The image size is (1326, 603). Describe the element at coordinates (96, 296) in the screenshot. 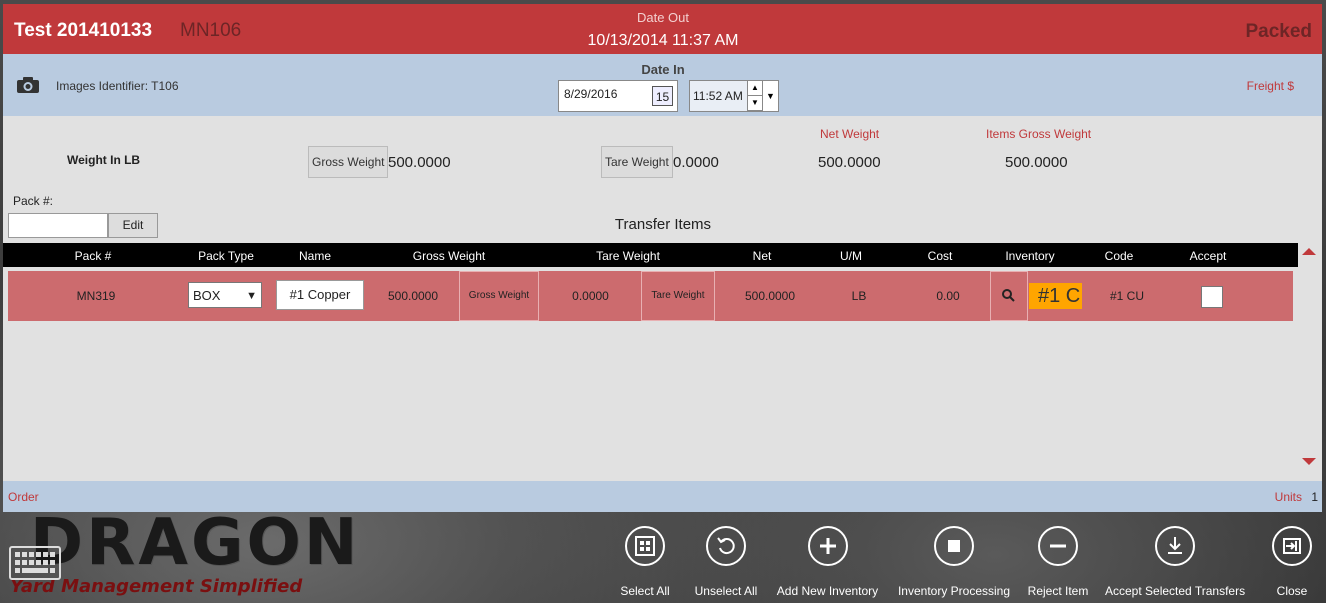

I see `cell-pack: MN319` at that location.